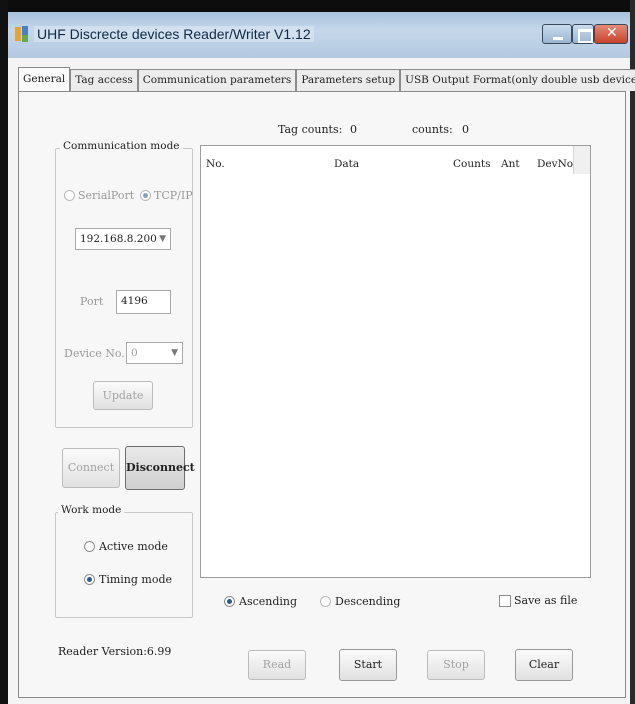  Describe the element at coordinates (118, 239) in the screenshot. I see `ip-address-value: 192.168.8.200` at that location.